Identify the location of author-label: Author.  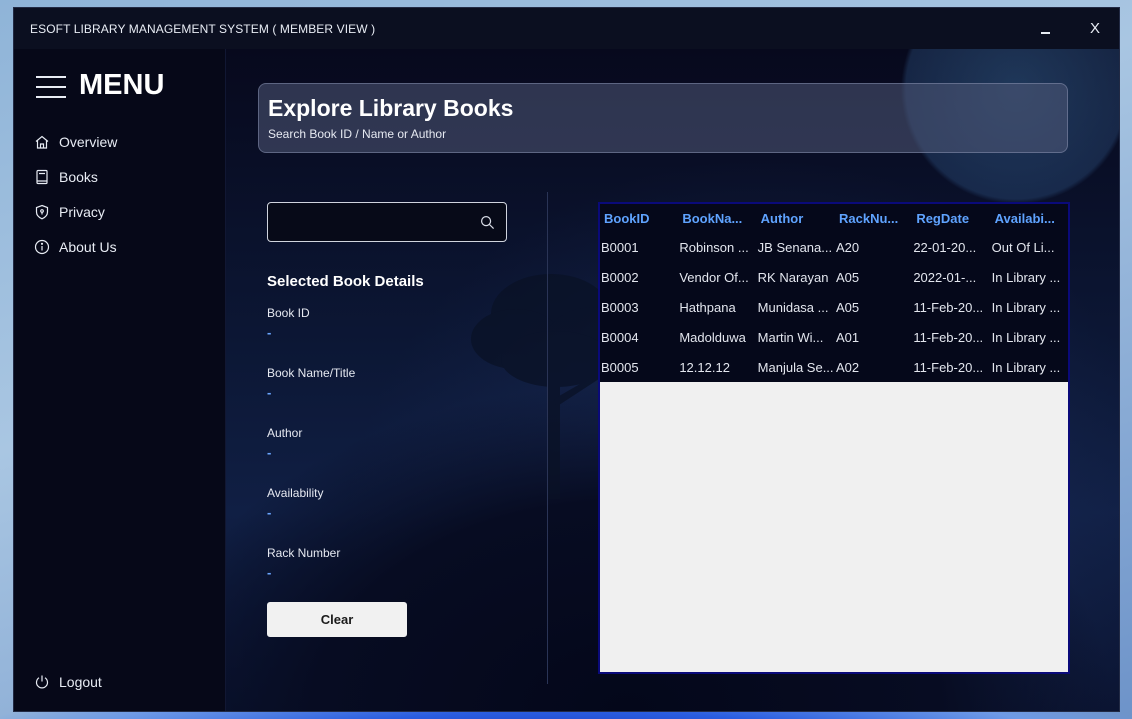
(285, 433).